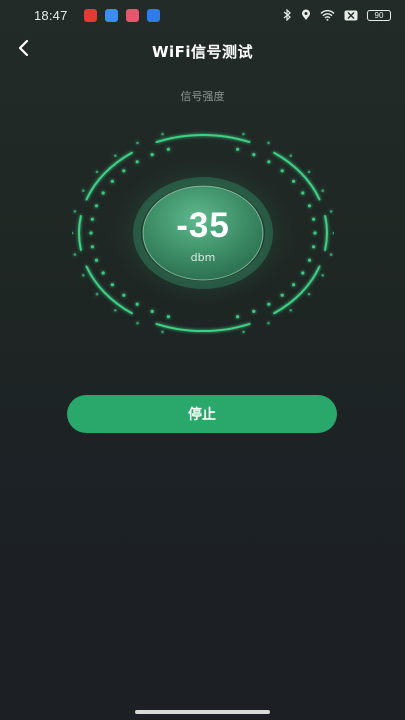  I want to click on back-button, so click(24, 50).